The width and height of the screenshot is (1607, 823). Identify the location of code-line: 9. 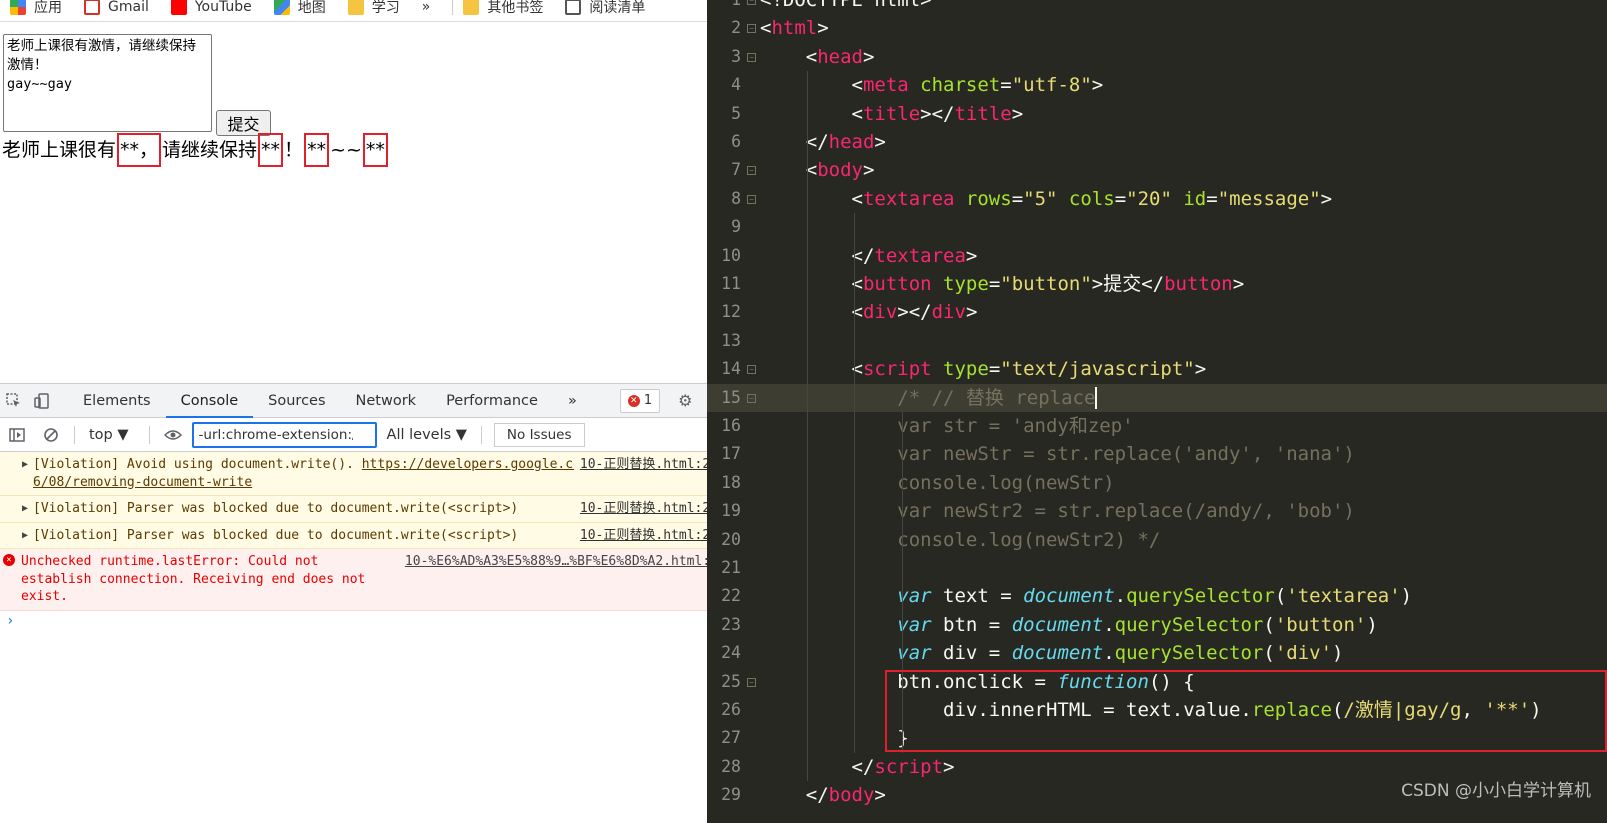
(1157, 227).